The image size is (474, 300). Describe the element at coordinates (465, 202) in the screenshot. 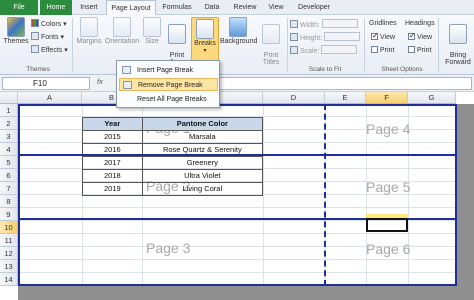

I see `non-print-area` at that location.